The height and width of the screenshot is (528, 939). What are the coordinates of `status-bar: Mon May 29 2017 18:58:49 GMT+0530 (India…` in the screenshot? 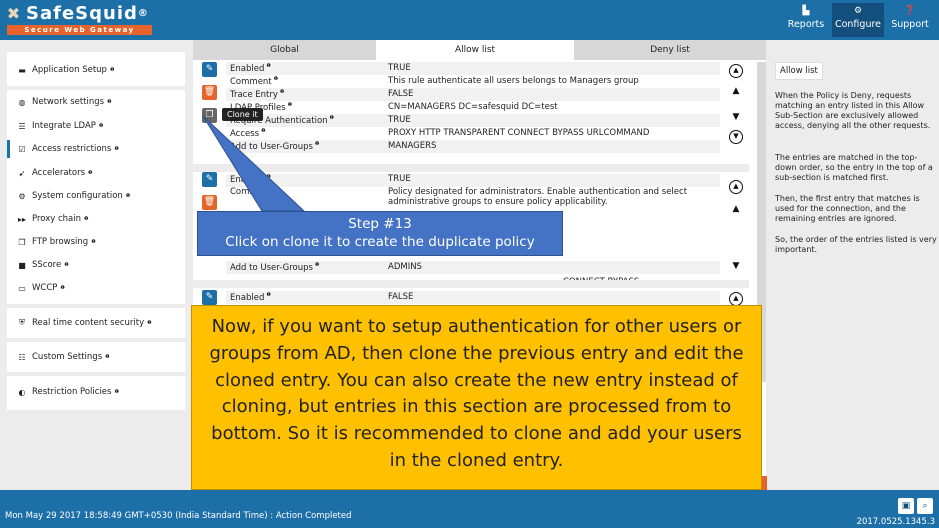 It's located at (469, 509).